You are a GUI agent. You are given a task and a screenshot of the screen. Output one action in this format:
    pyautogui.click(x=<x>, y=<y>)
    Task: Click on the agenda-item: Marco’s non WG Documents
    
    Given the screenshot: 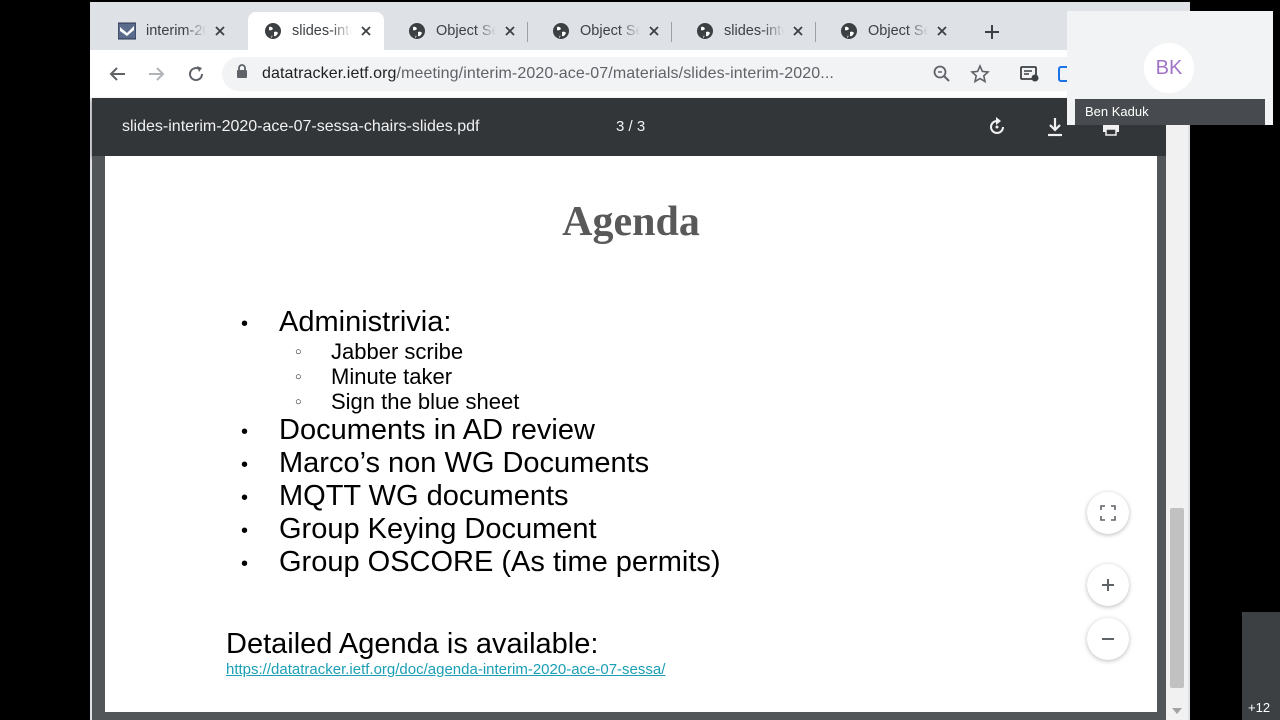 What is the action you would take?
    pyautogui.click(x=481, y=464)
    